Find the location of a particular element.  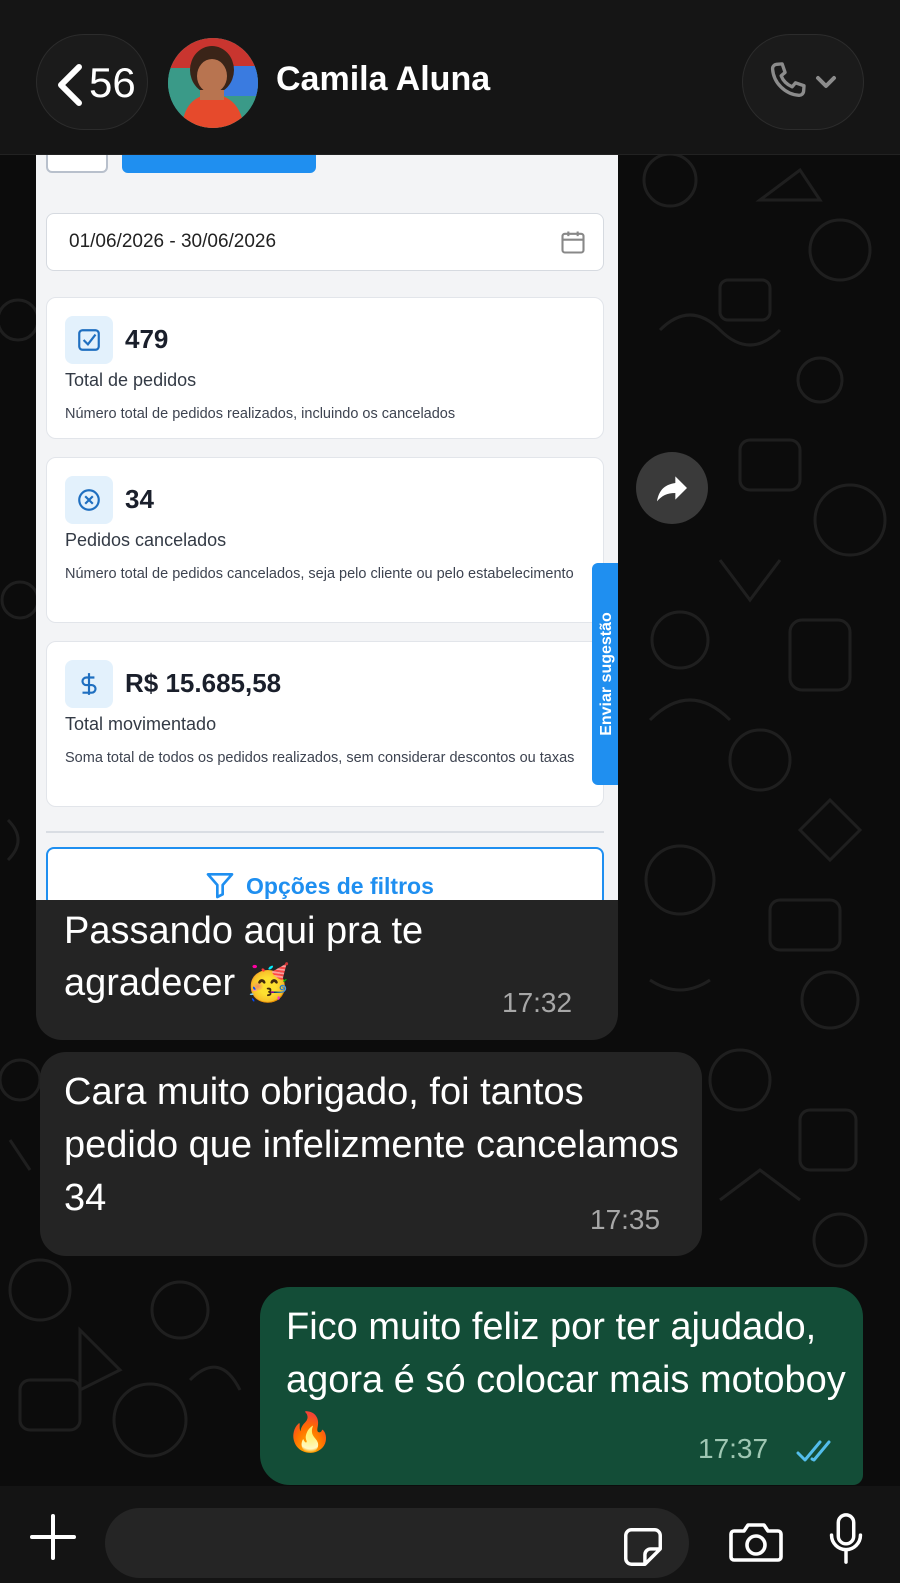

camera-icon is located at coordinates (756, 1541).